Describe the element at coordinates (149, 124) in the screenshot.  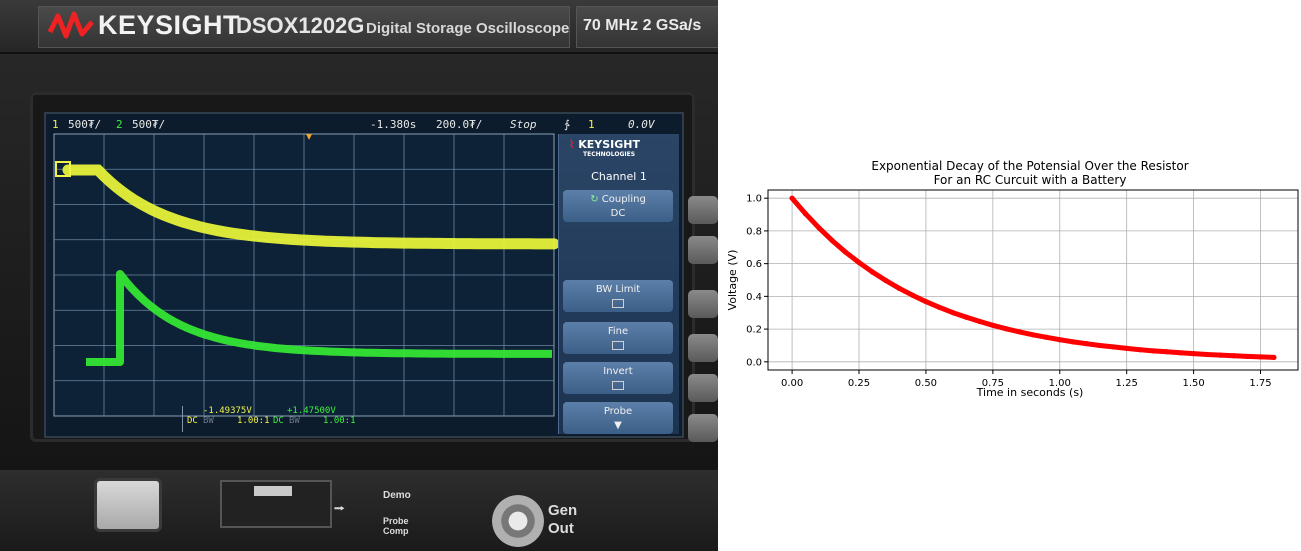
I see `ch2-scale: 500₮/` at that location.